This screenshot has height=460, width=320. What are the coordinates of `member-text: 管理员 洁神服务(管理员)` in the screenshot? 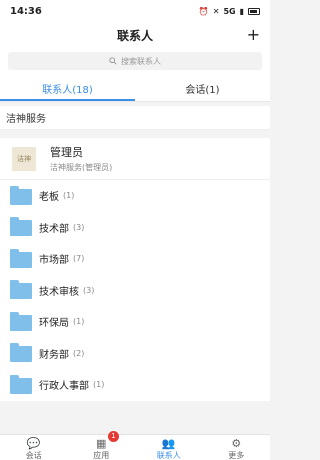 It's located at (81, 158).